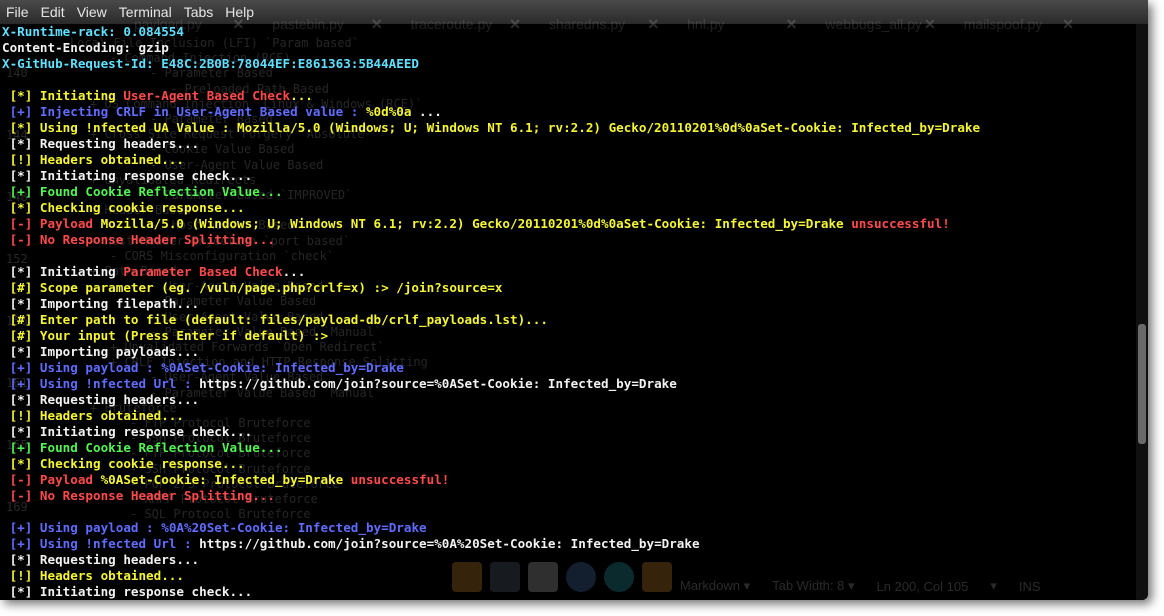 The height and width of the screenshot is (616, 1164). I want to click on terminal-line: Content-Encoding: gzip, so click(85, 48).